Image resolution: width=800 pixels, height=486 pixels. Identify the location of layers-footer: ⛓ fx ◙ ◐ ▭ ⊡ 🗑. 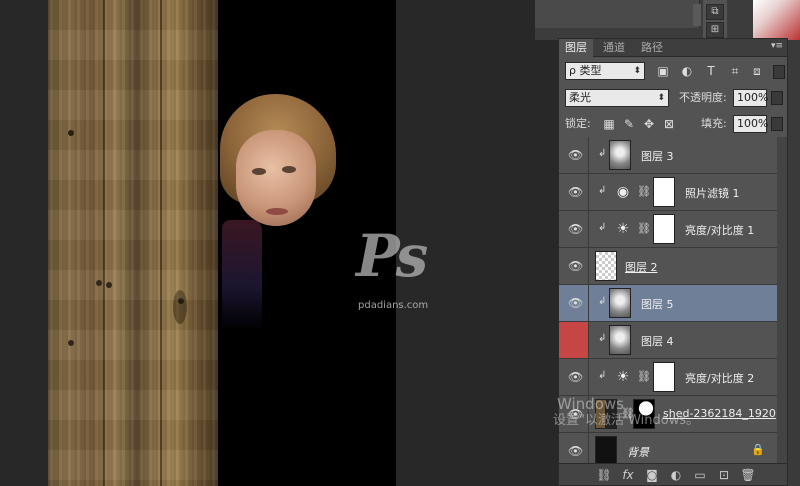
(673, 474).